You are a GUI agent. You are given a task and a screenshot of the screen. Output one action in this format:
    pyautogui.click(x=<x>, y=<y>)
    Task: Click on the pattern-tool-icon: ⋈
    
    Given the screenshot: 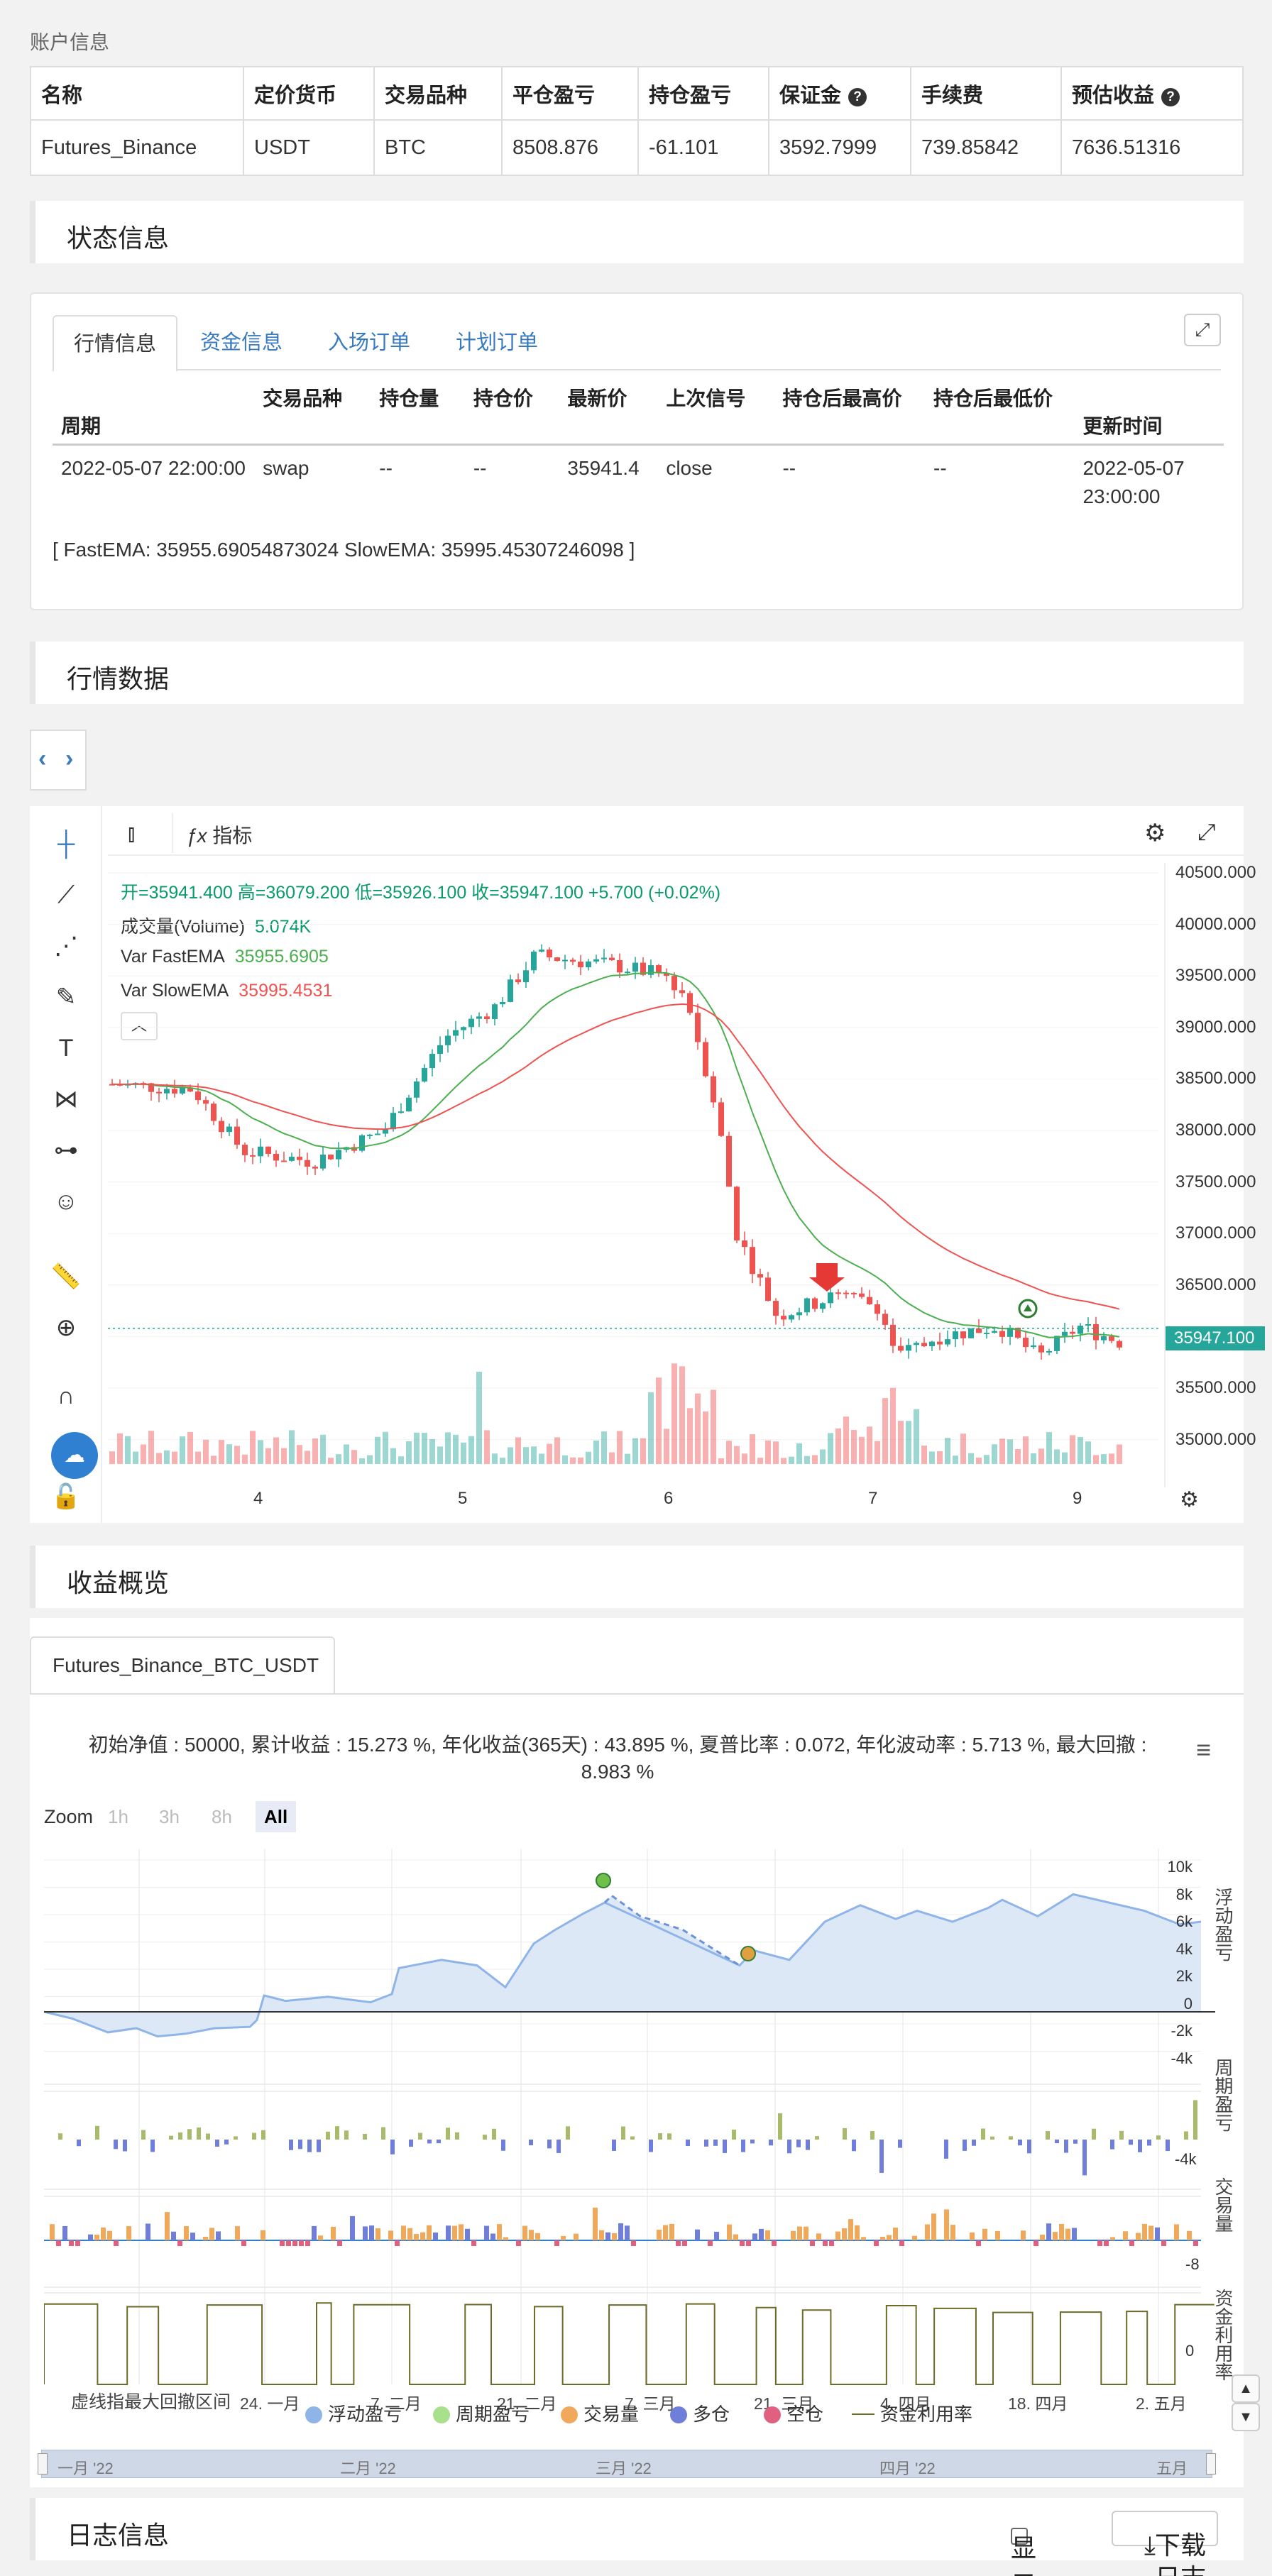 What is the action you would take?
    pyautogui.click(x=66, y=1099)
    